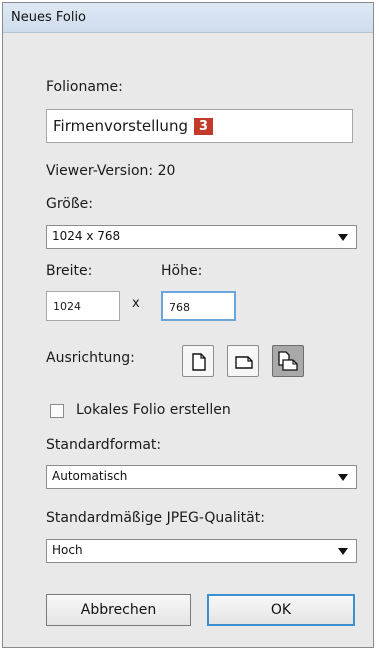  I want to click on local-folio-checkbox, so click(57, 411).